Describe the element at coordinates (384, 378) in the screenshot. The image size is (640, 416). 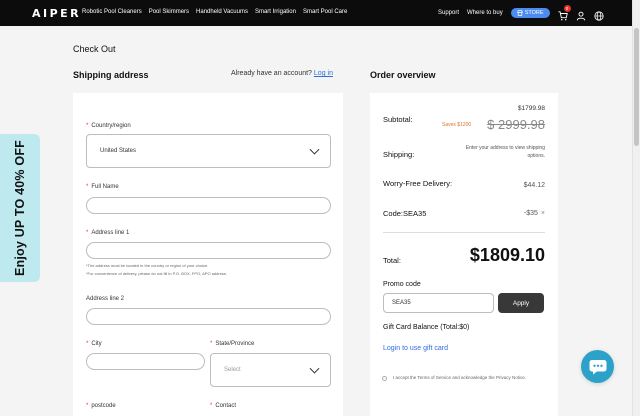
I see `terms-checkbox` at that location.